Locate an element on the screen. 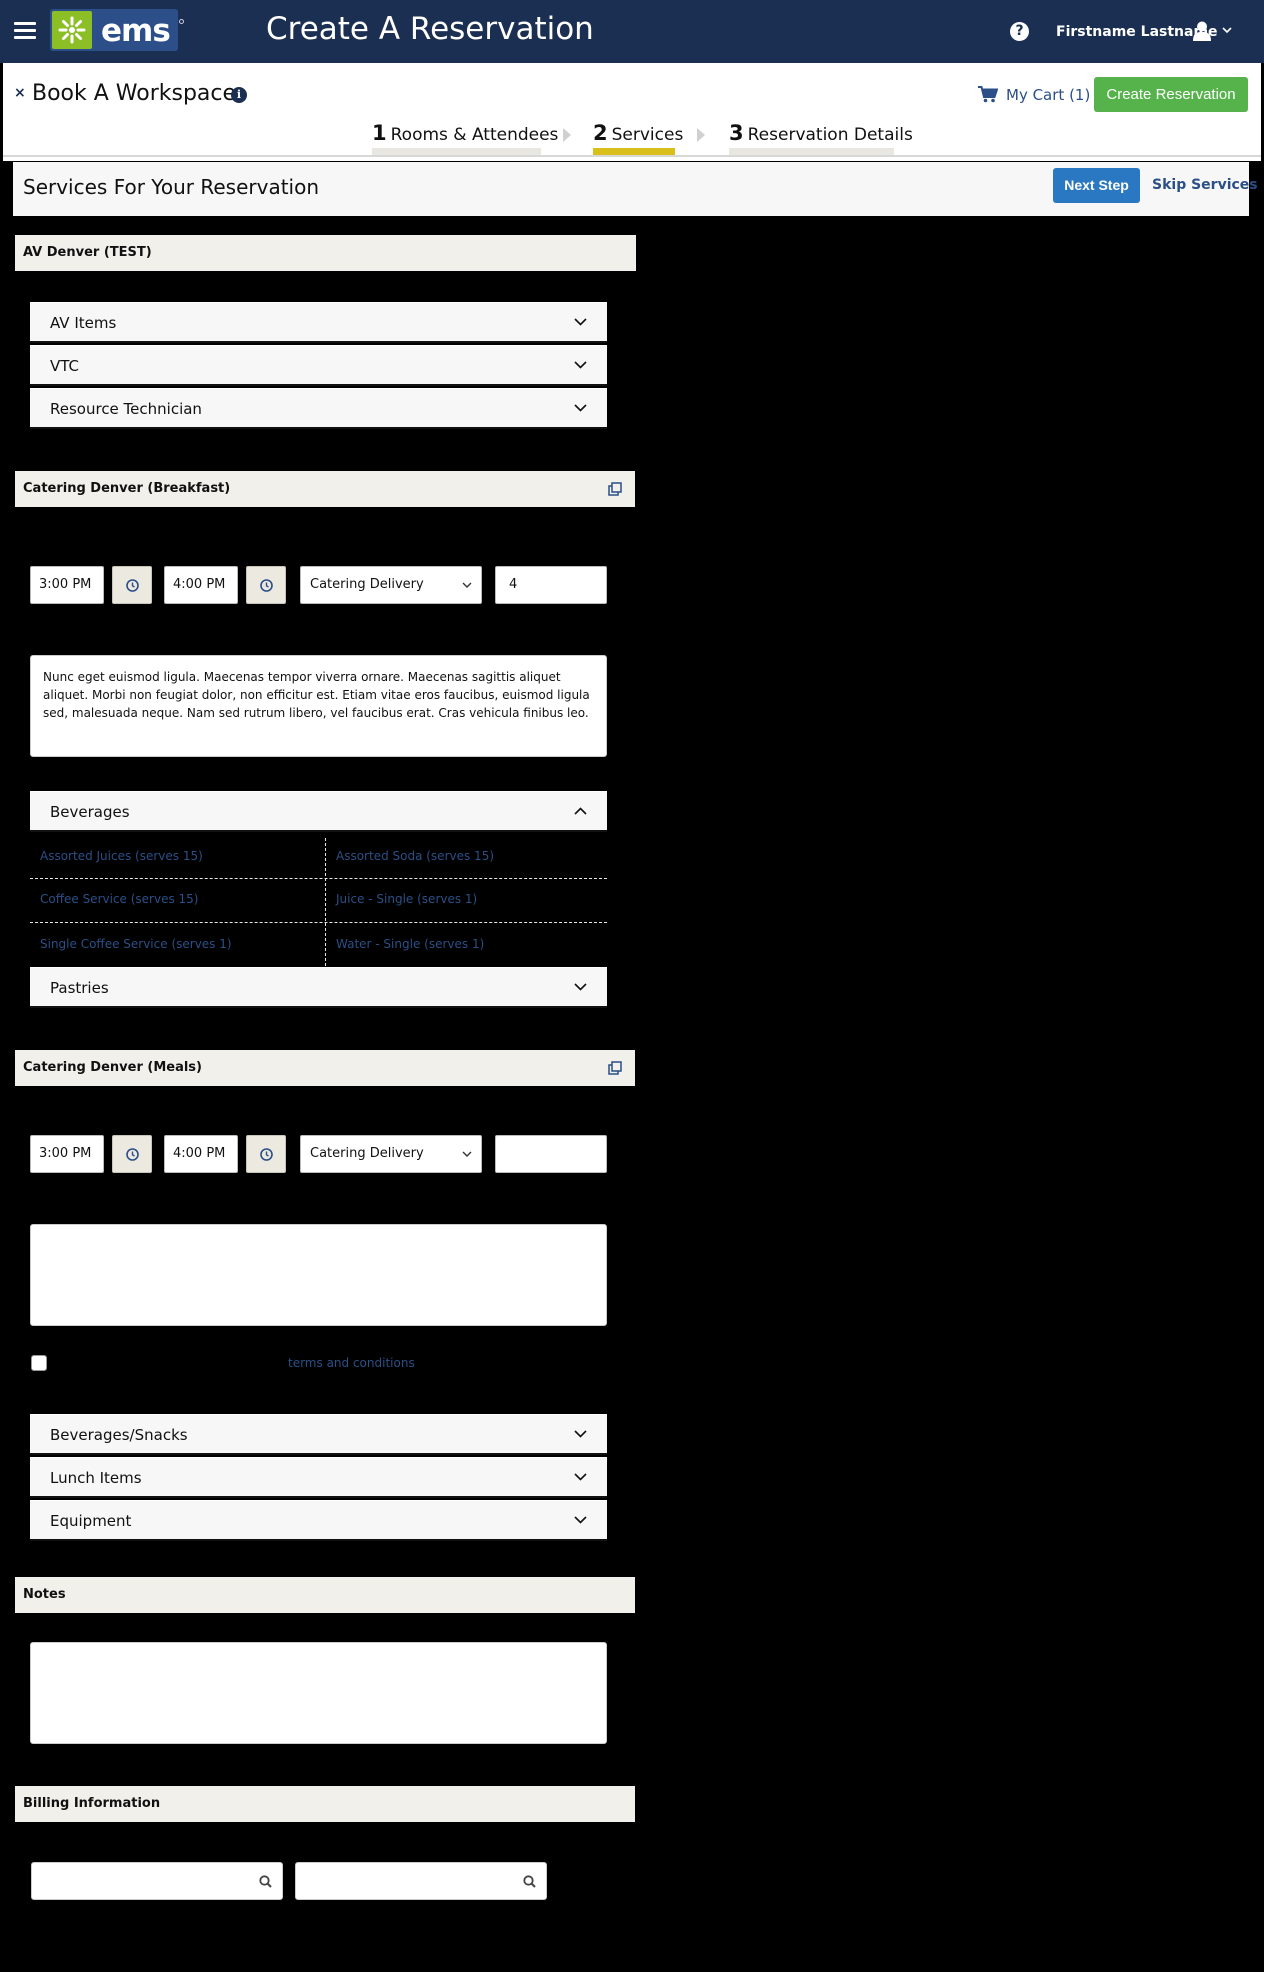  beverage-item: Juice - Single (serves 1) is located at coordinates (466, 900).